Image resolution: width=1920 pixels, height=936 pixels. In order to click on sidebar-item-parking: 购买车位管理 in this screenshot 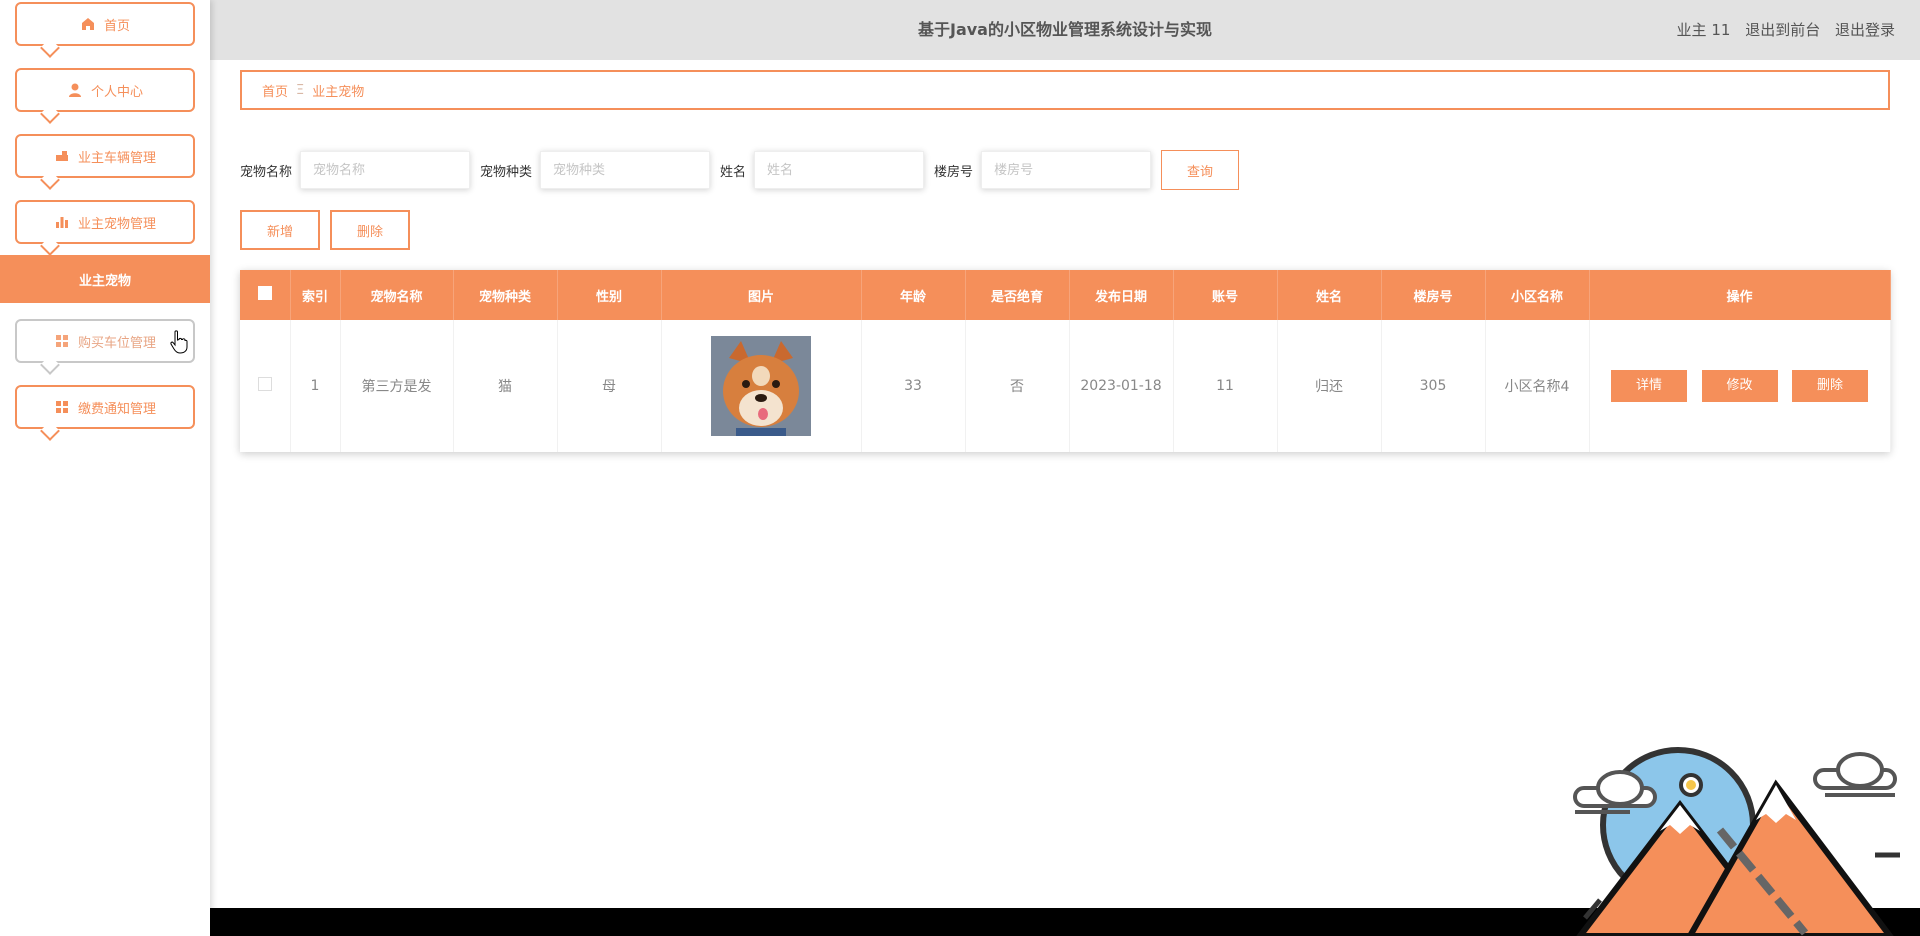, I will do `click(105, 341)`.